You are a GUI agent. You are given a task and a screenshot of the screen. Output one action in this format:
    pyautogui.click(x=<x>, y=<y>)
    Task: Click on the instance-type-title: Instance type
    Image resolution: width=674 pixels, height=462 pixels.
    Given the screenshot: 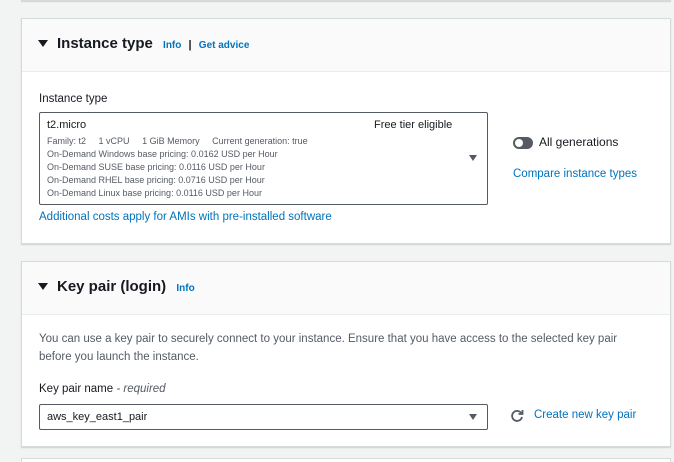 What is the action you would take?
    pyautogui.click(x=105, y=43)
    